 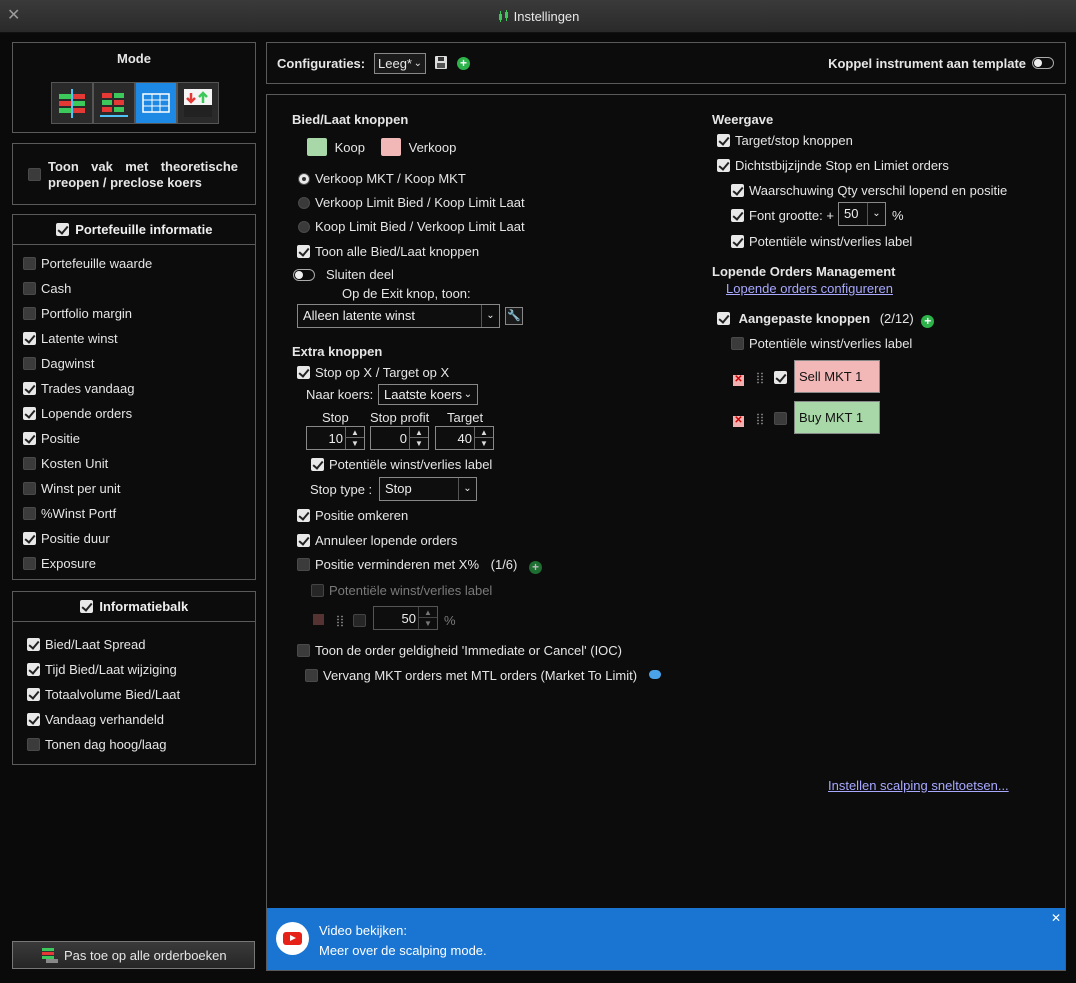 I want to click on infobar-heading-checkbox, so click(x=86, y=606).